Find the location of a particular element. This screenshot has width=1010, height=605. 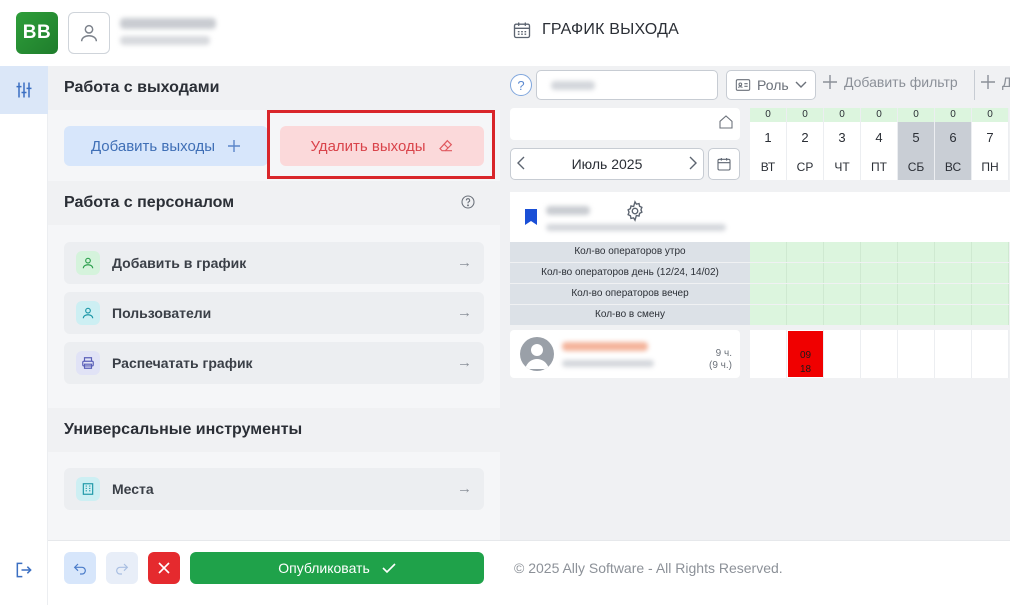

day-of-week: СБ is located at coordinates (916, 167).